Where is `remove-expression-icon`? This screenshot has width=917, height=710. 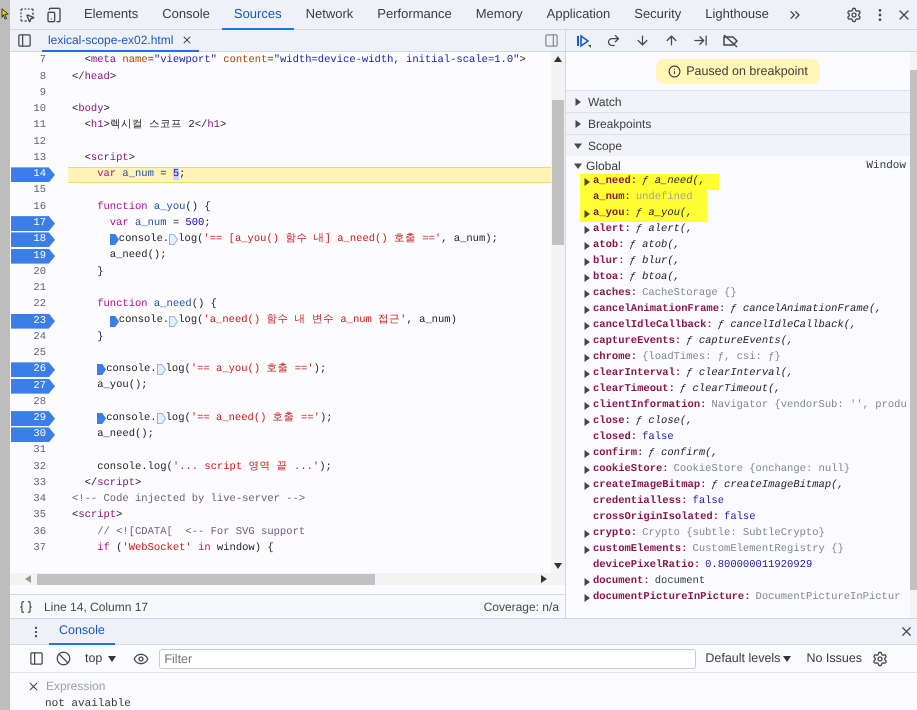
remove-expression-icon is located at coordinates (33, 686).